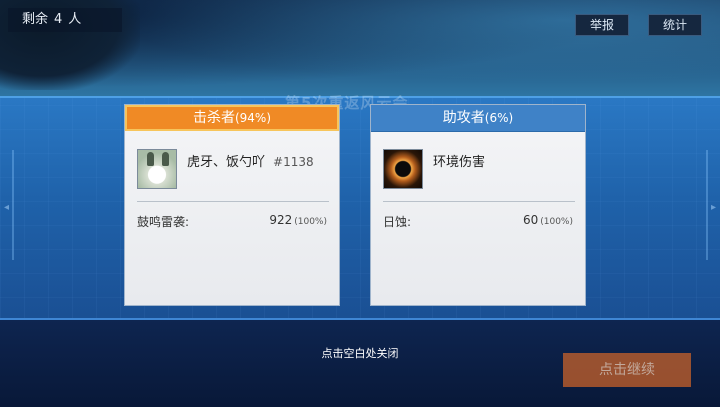 The width and height of the screenshot is (720, 407). I want to click on killer-header: 击杀者(94%), so click(232, 118).